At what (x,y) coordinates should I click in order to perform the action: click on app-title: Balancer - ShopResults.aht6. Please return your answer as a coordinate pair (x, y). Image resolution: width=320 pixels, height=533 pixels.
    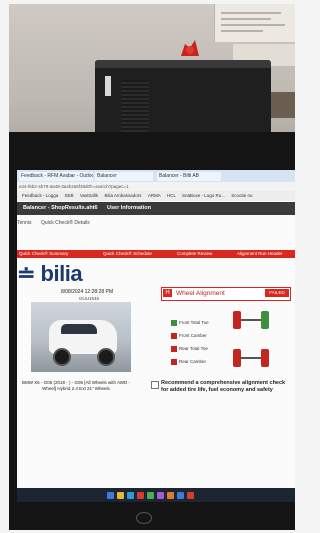
    Looking at the image, I should click on (60, 208).